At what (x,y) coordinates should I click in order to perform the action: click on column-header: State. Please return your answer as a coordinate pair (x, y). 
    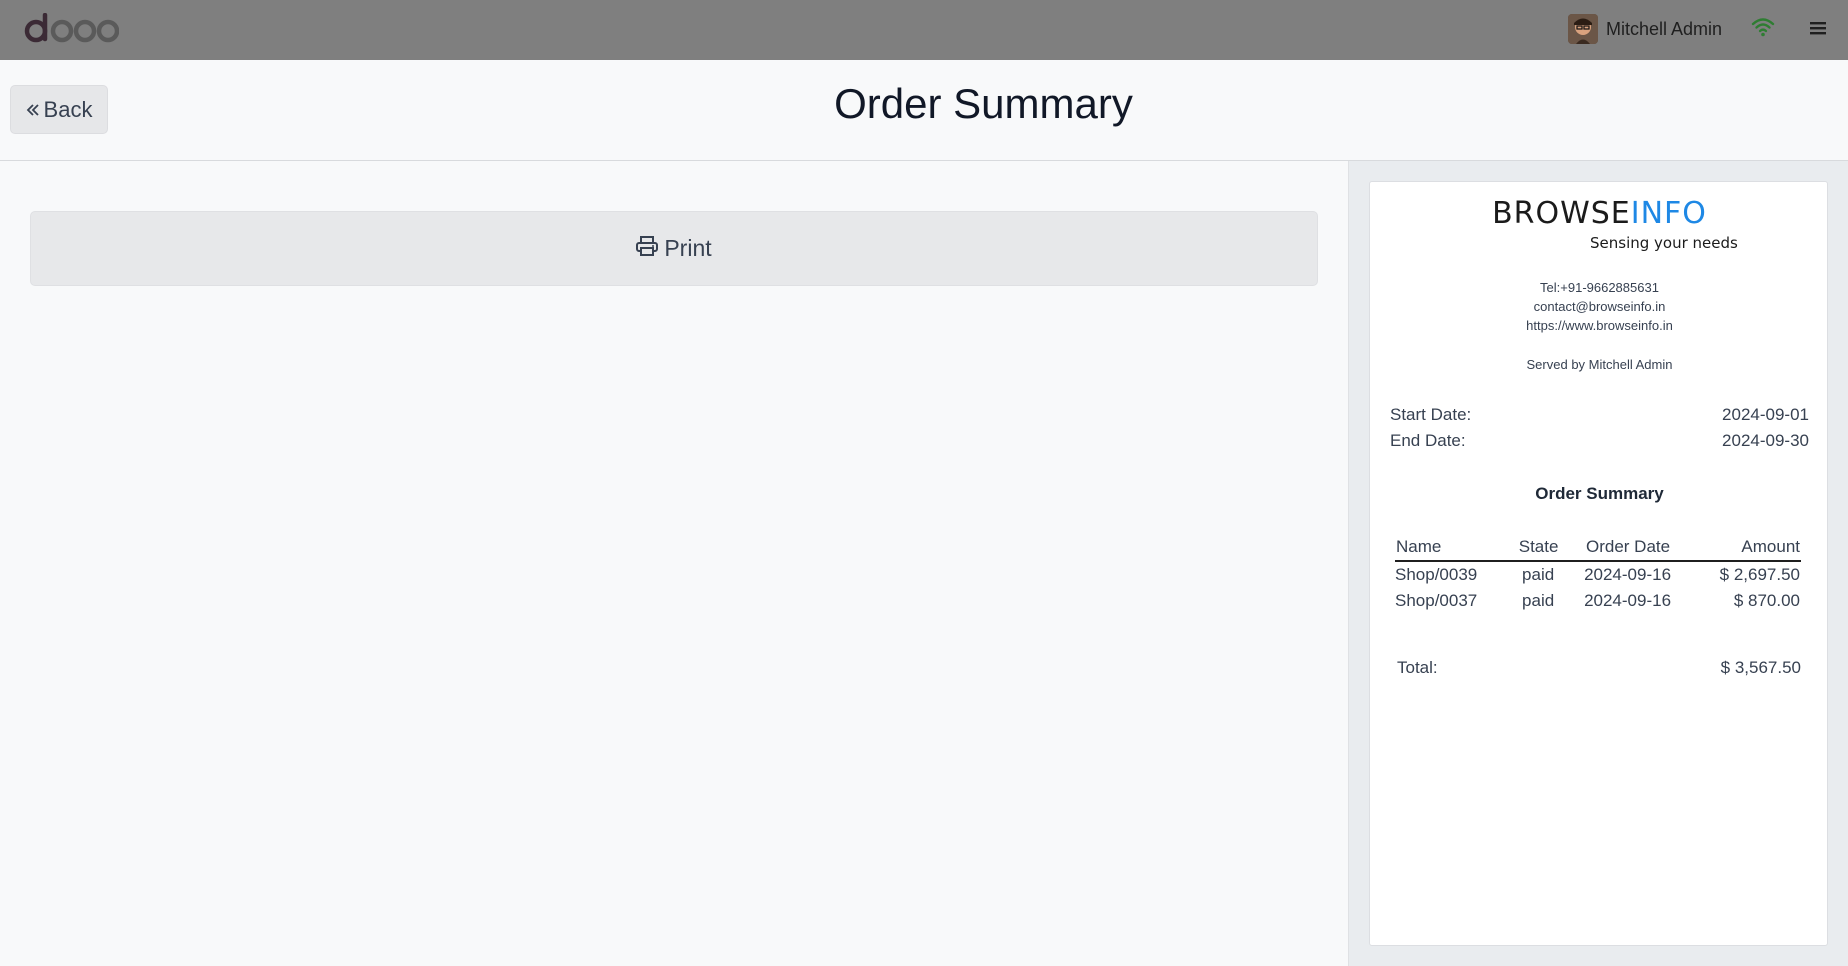
    Looking at the image, I should click on (1538, 547).